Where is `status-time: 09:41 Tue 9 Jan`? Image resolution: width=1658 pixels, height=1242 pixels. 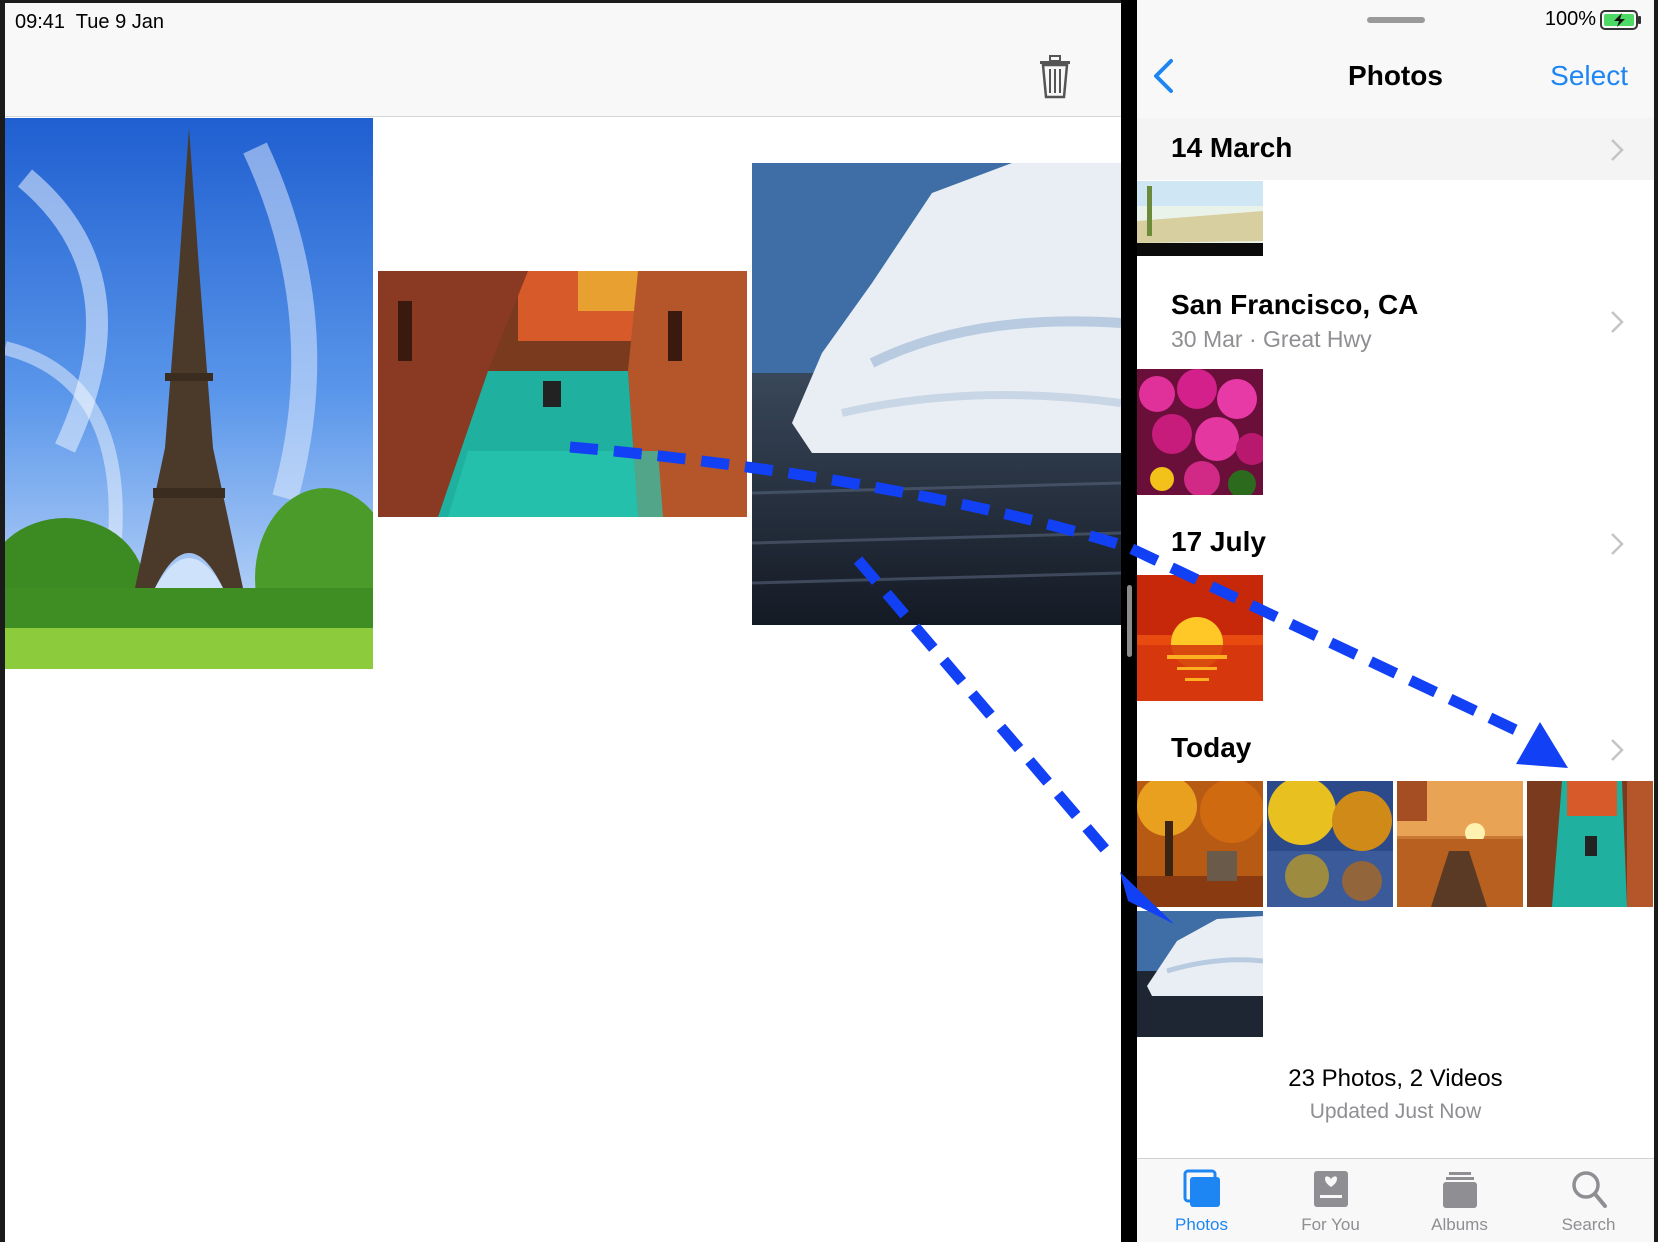
status-time: 09:41 Tue 9 Jan is located at coordinates (90, 22).